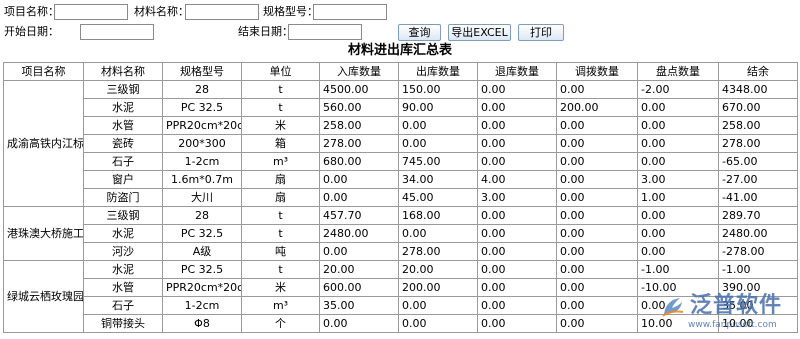 The image size is (800, 339). What do you see at coordinates (161, 11) in the screenshot?
I see `material-name-label: 材料名称：` at bounding box center [161, 11].